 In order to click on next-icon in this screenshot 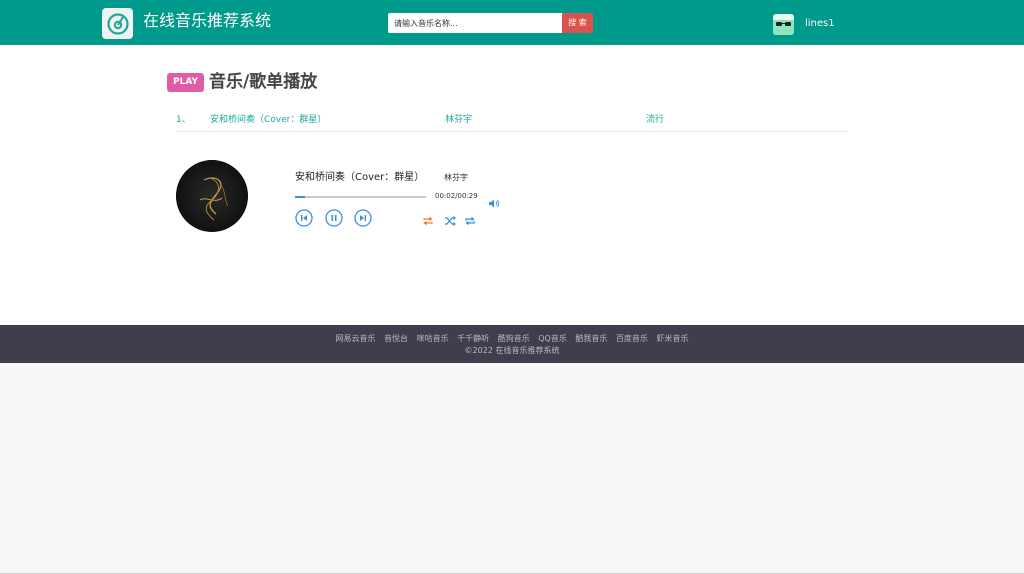, I will do `click(363, 218)`.